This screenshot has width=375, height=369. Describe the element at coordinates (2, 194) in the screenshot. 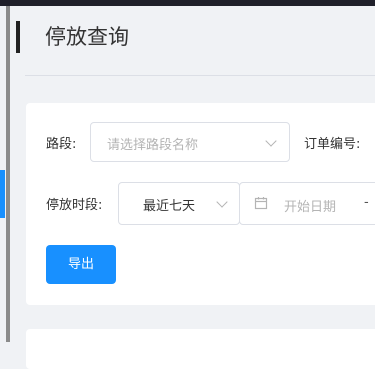

I see `sidebar-active-indicator` at that location.